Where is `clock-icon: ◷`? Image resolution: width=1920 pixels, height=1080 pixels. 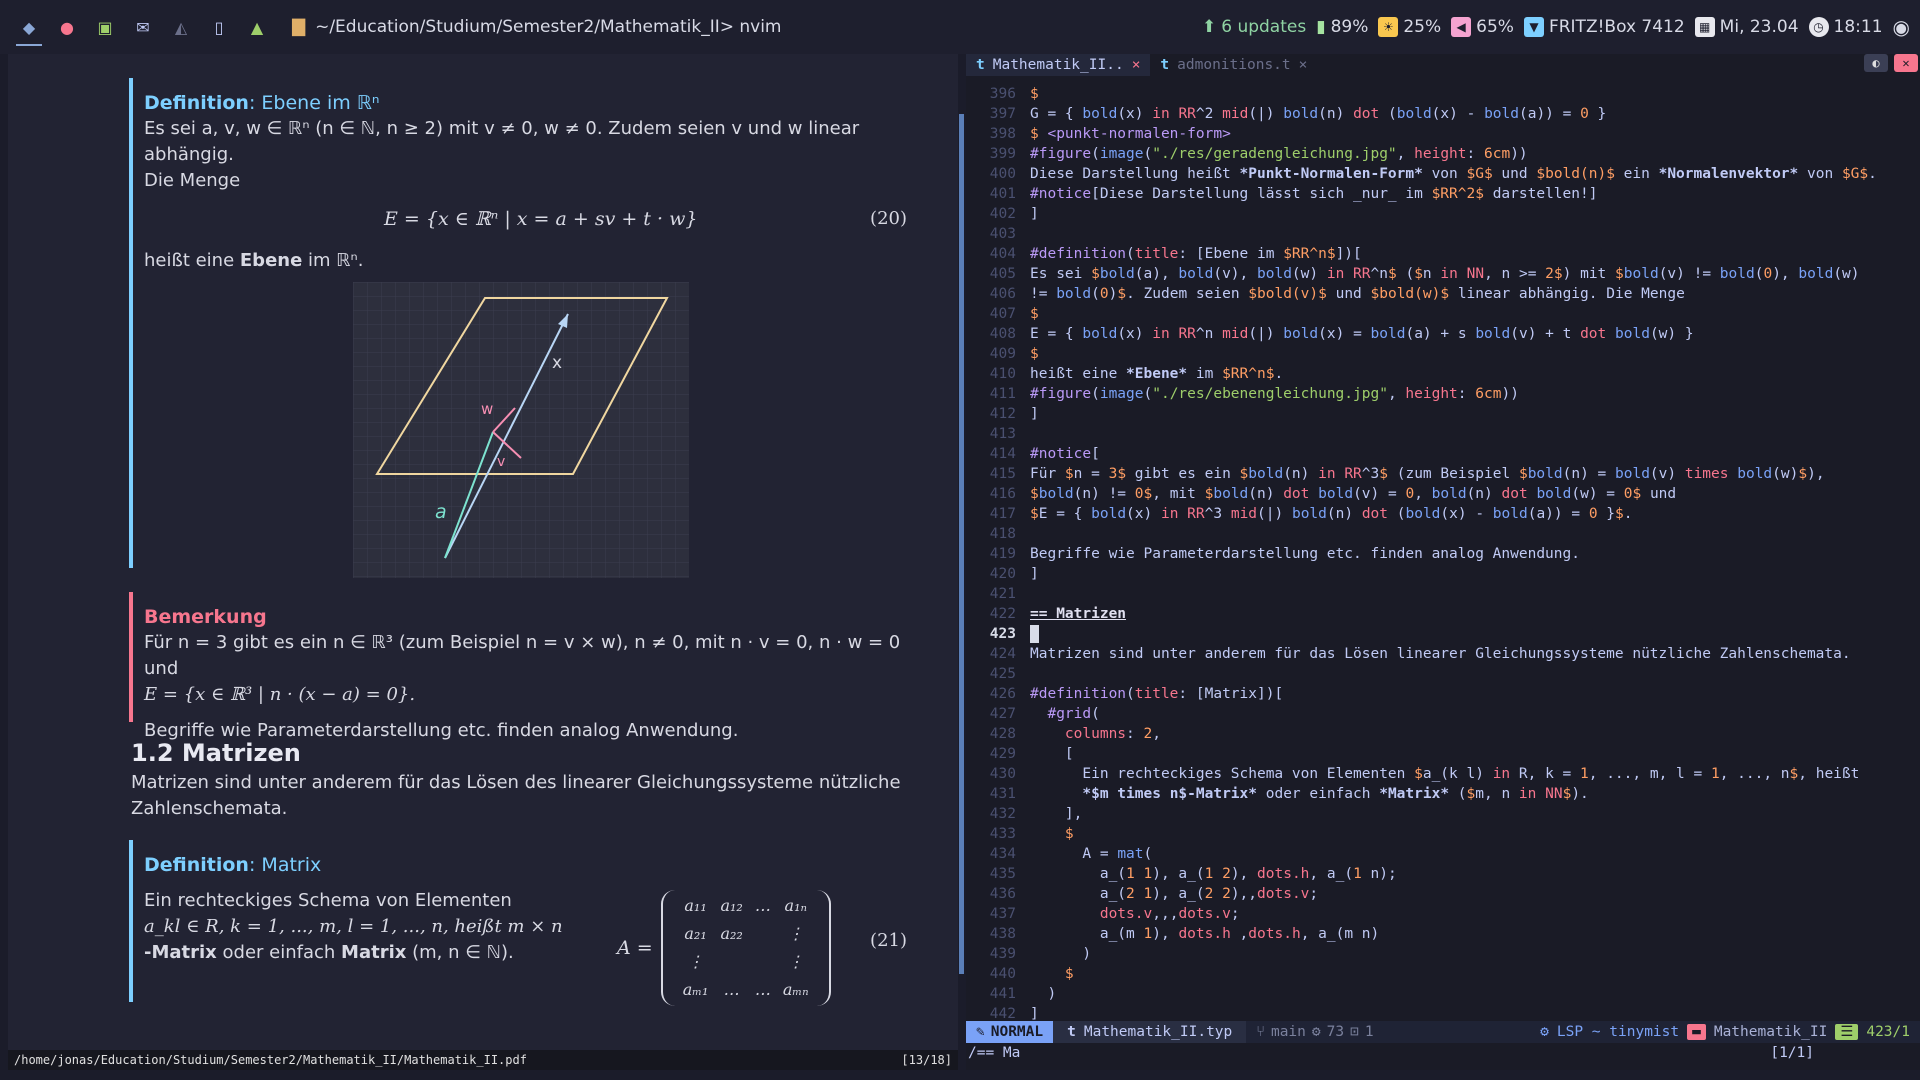
clock-icon: ◷ is located at coordinates (1818, 27).